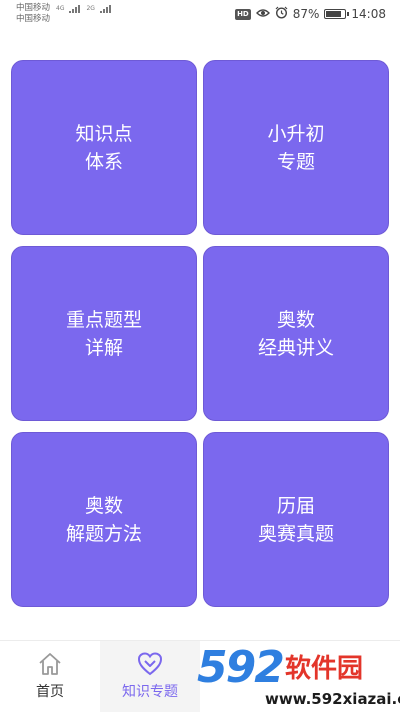 The height and width of the screenshot is (712, 400). Describe the element at coordinates (368, 14) in the screenshot. I see `clock-time: 14:08` at that location.